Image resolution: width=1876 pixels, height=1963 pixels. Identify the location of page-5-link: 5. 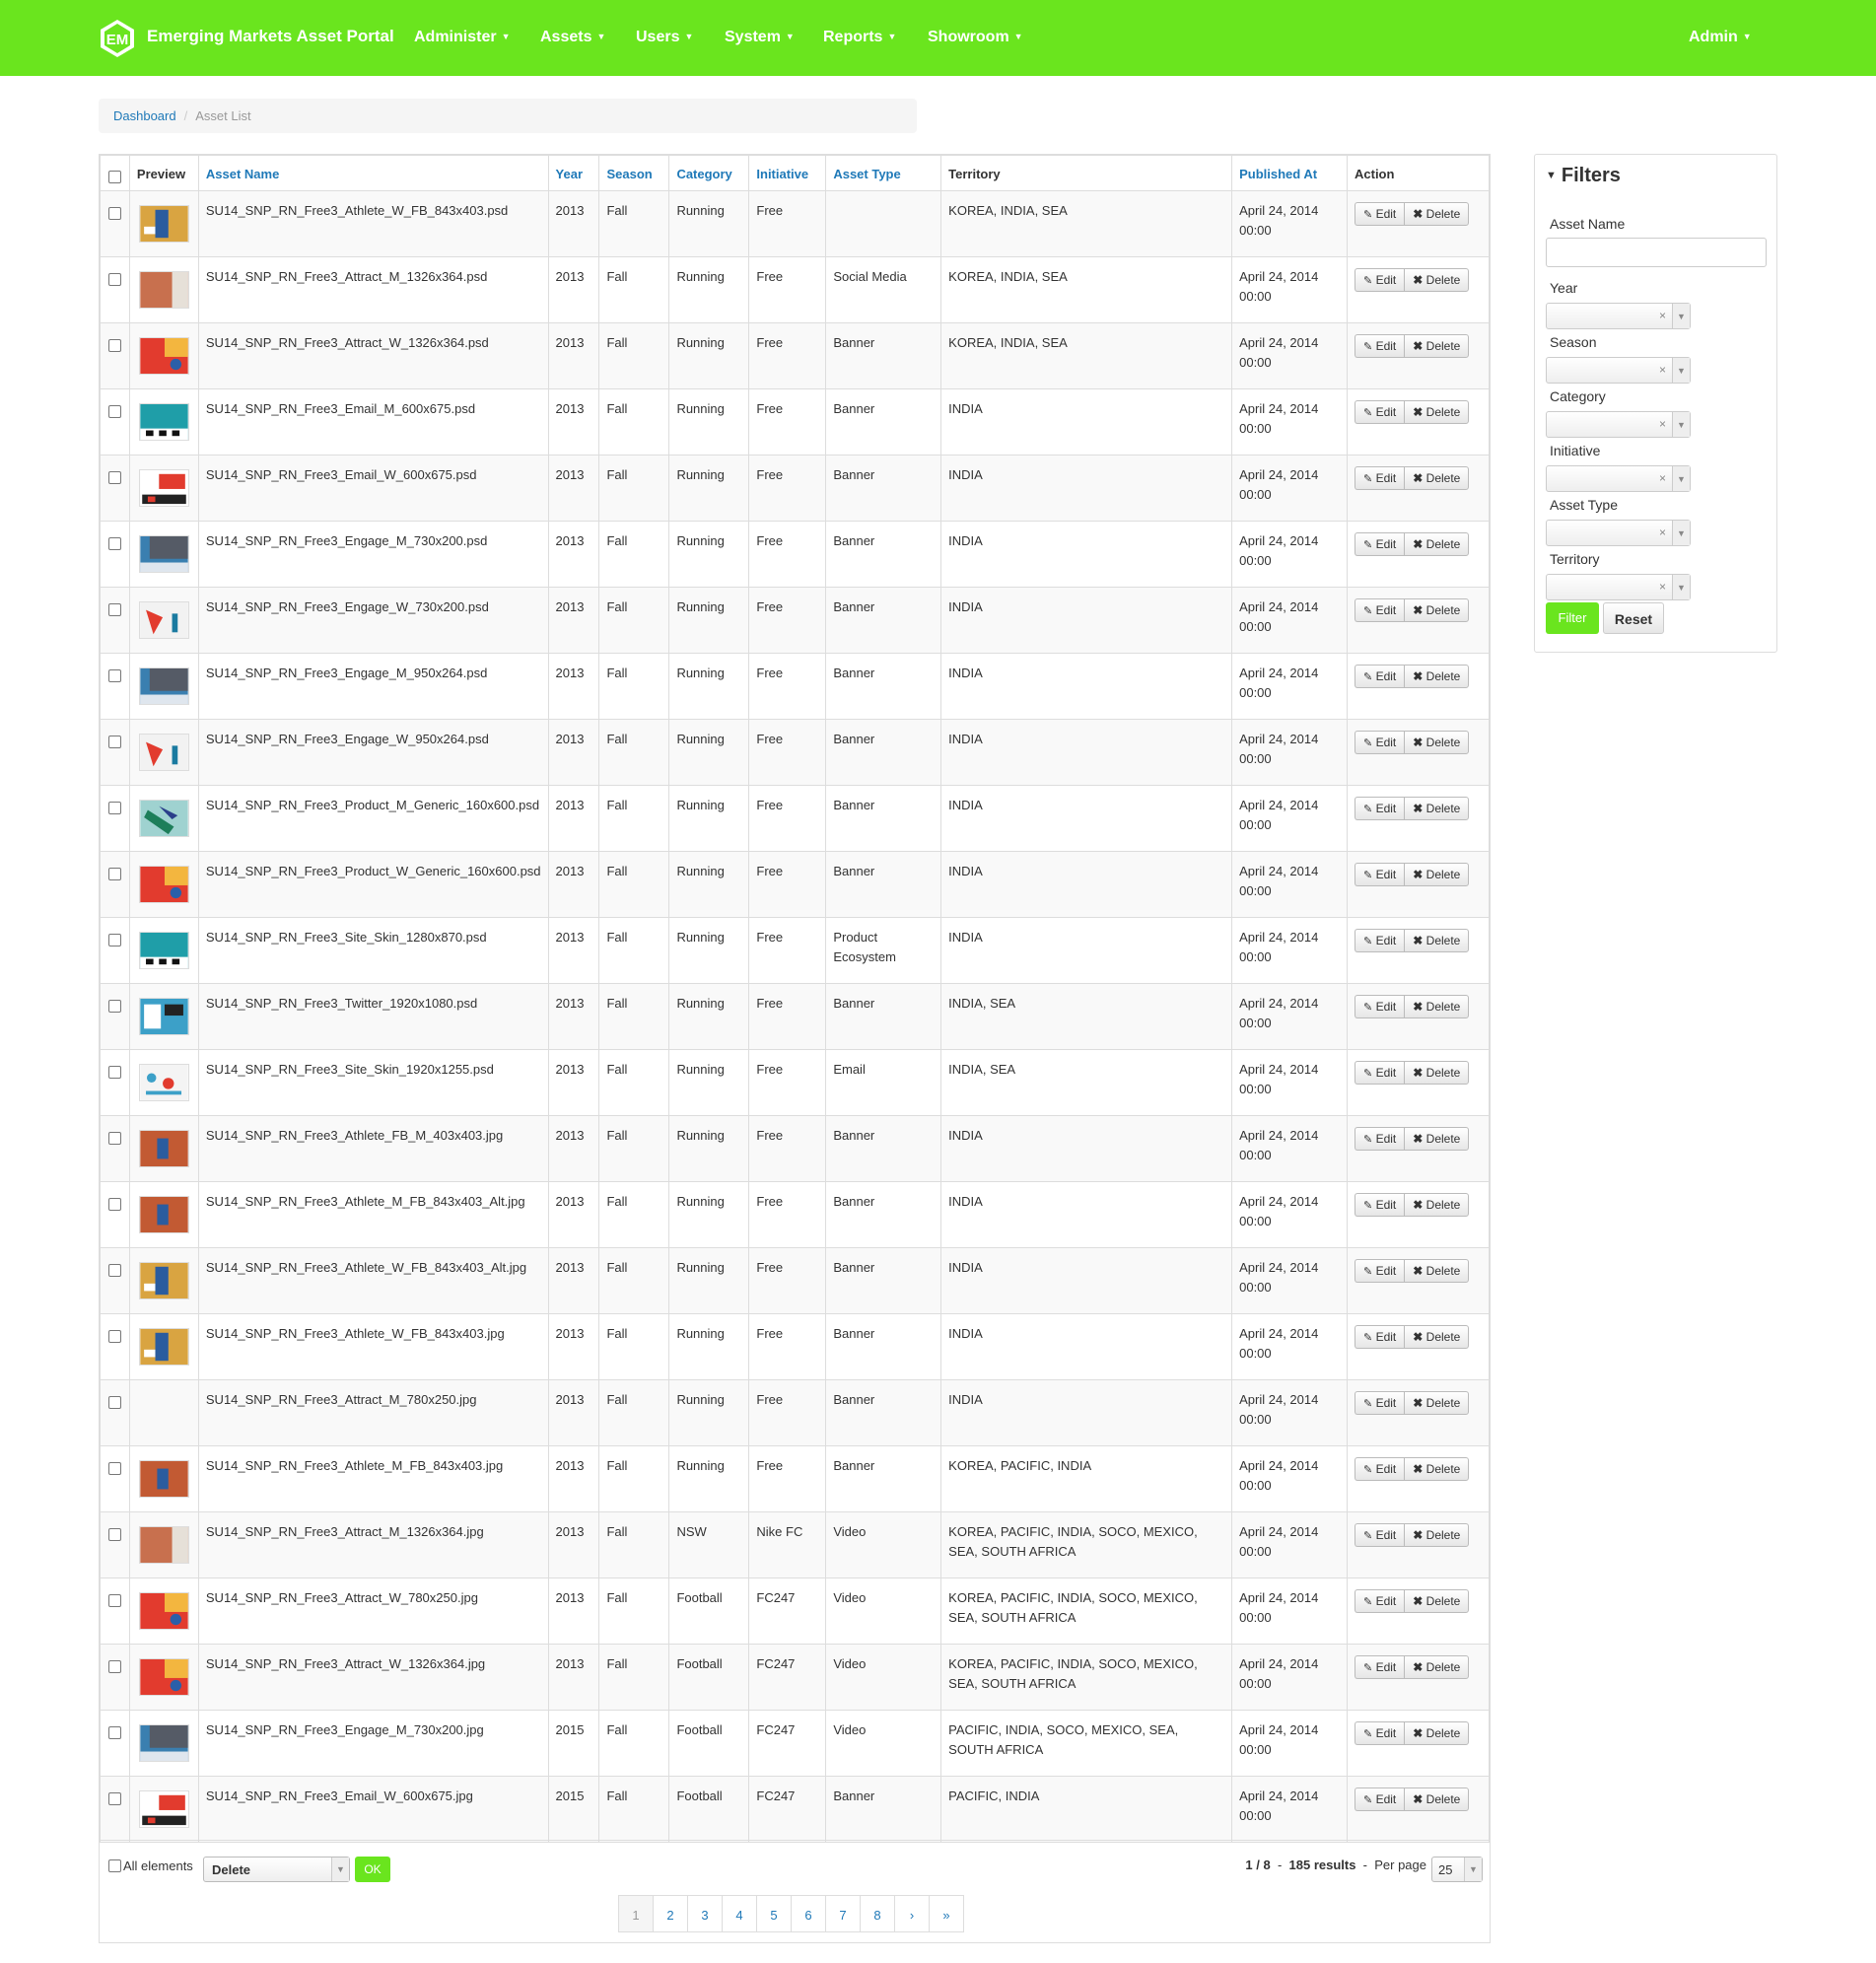
(774, 1914).